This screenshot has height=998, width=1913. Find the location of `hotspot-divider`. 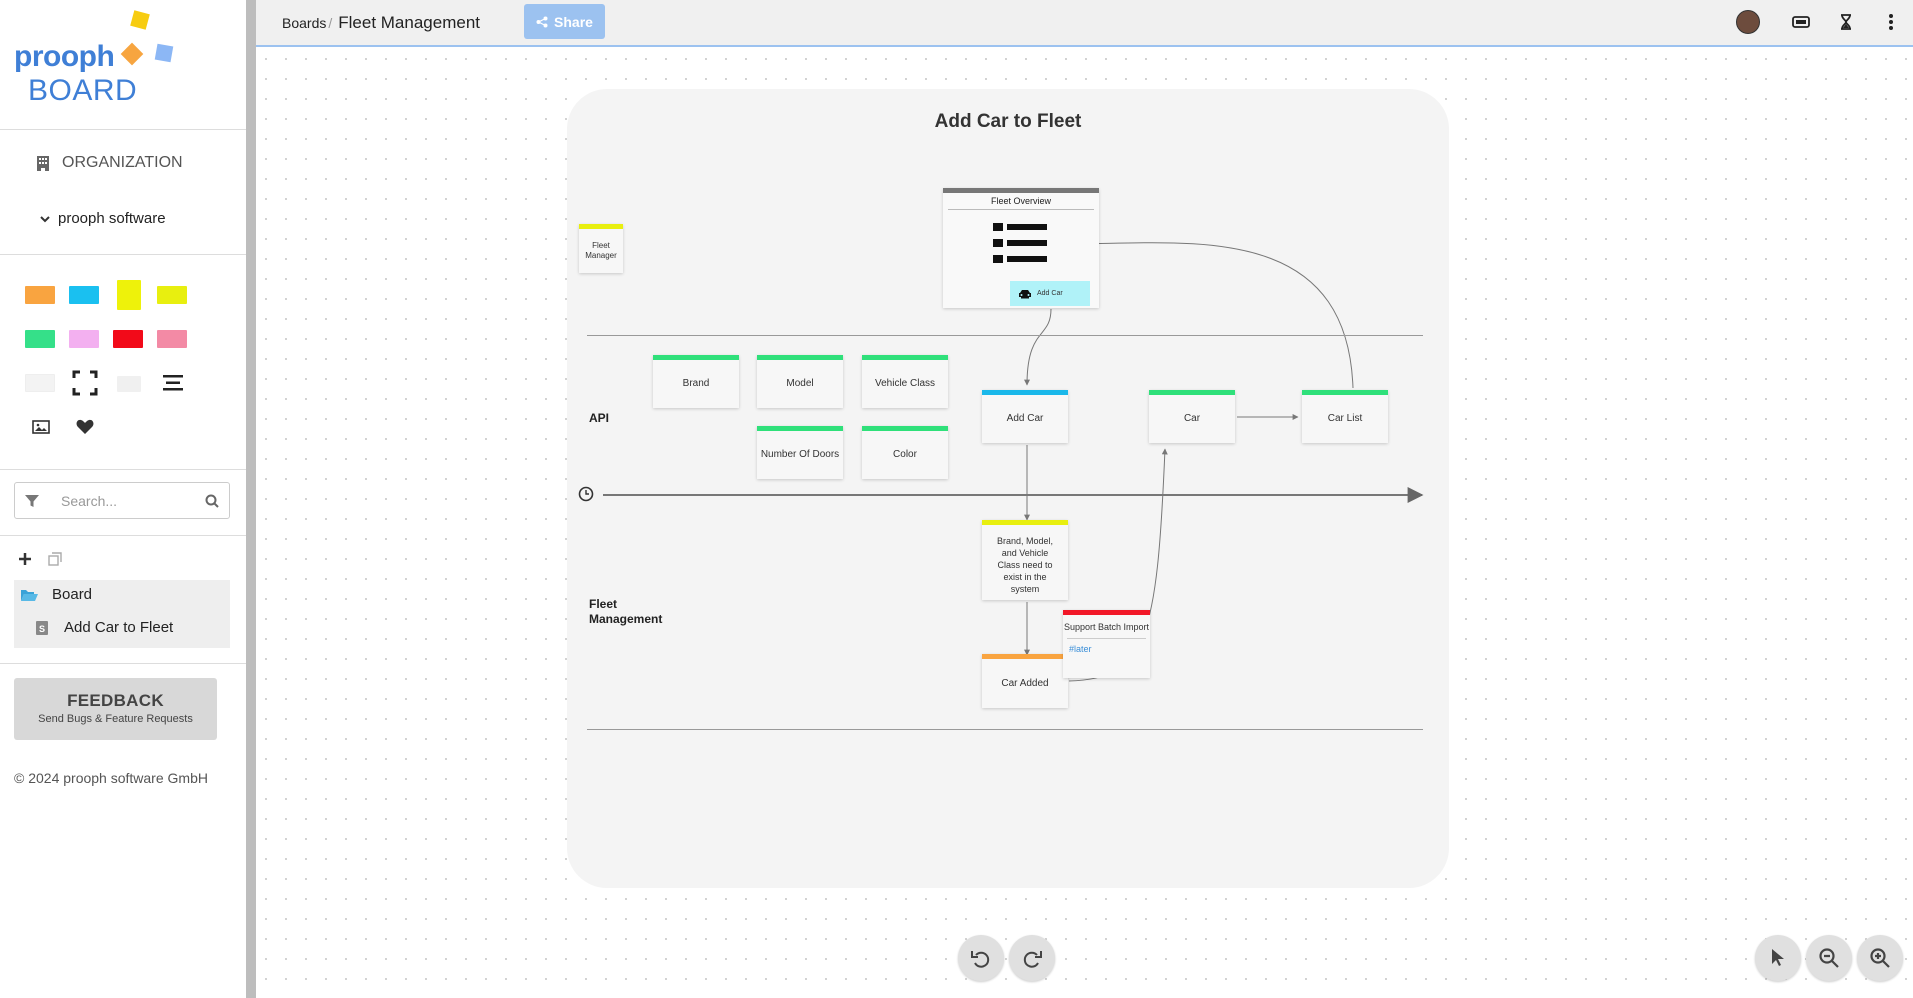

hotspot-divider is located at coordinates (1106, 638).